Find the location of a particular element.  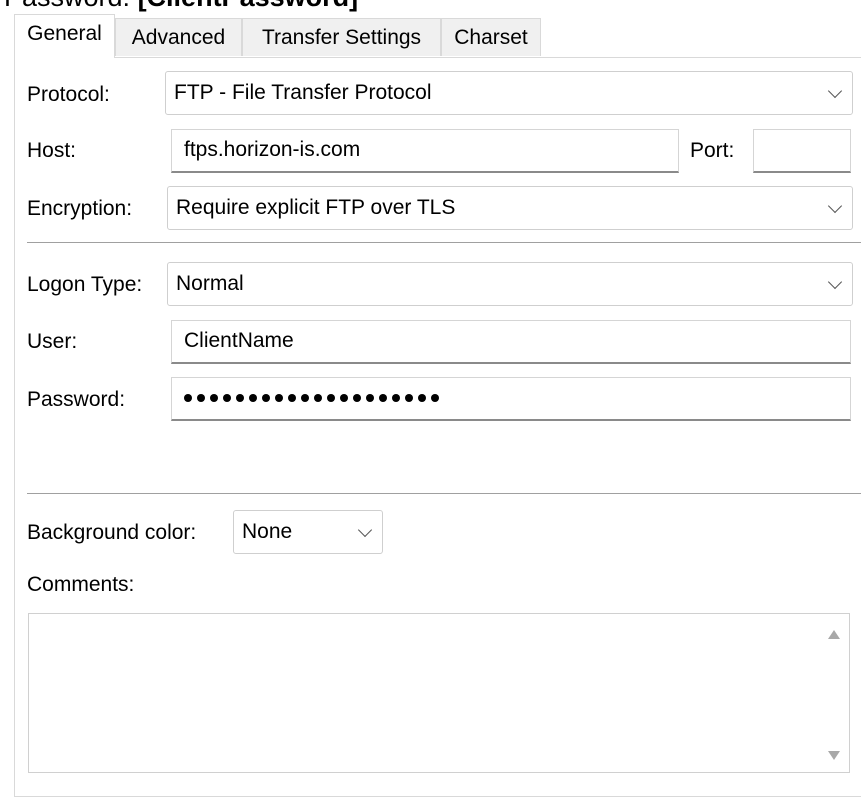

password-label: Password: is located at coordinates (76, 399).